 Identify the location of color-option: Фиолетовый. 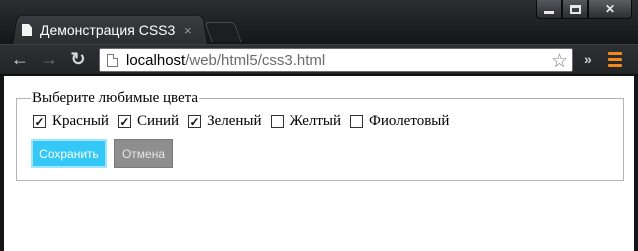
(399, 121).